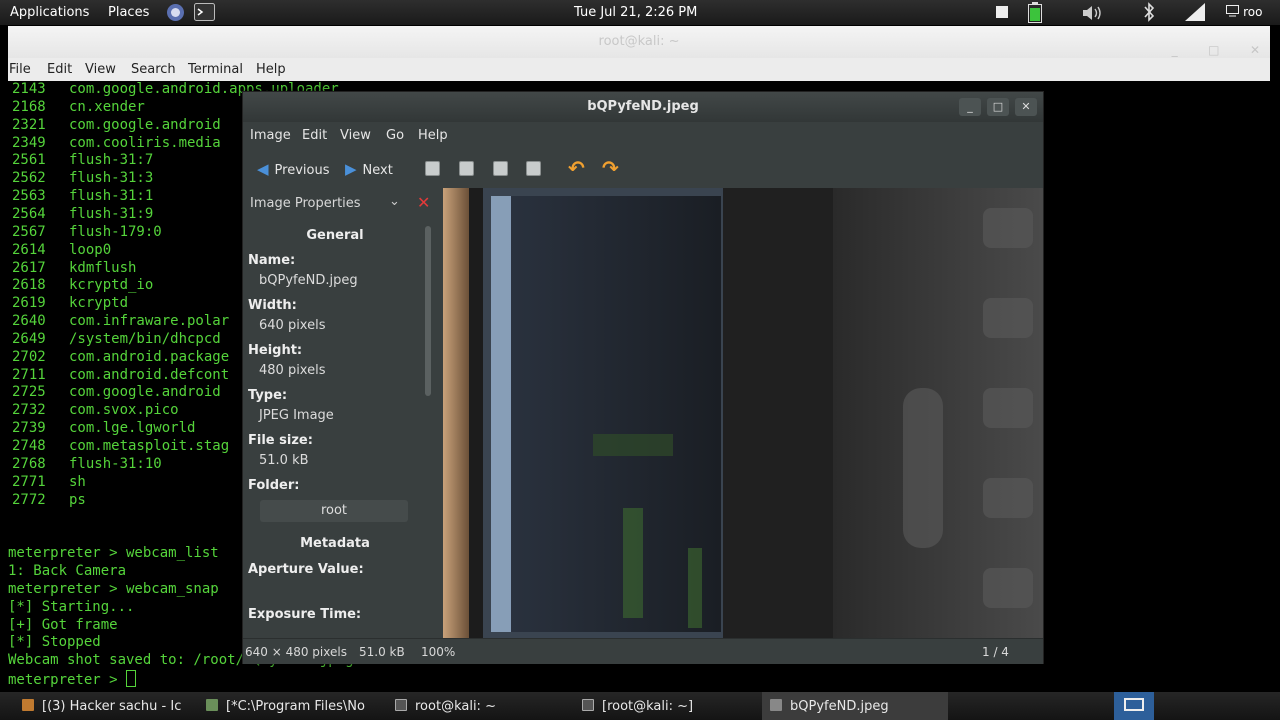 The image size is (1280, 720). Describe the element at coordinates (29, 481) in the screenshot. I see `process-pid: 2771` at that location.